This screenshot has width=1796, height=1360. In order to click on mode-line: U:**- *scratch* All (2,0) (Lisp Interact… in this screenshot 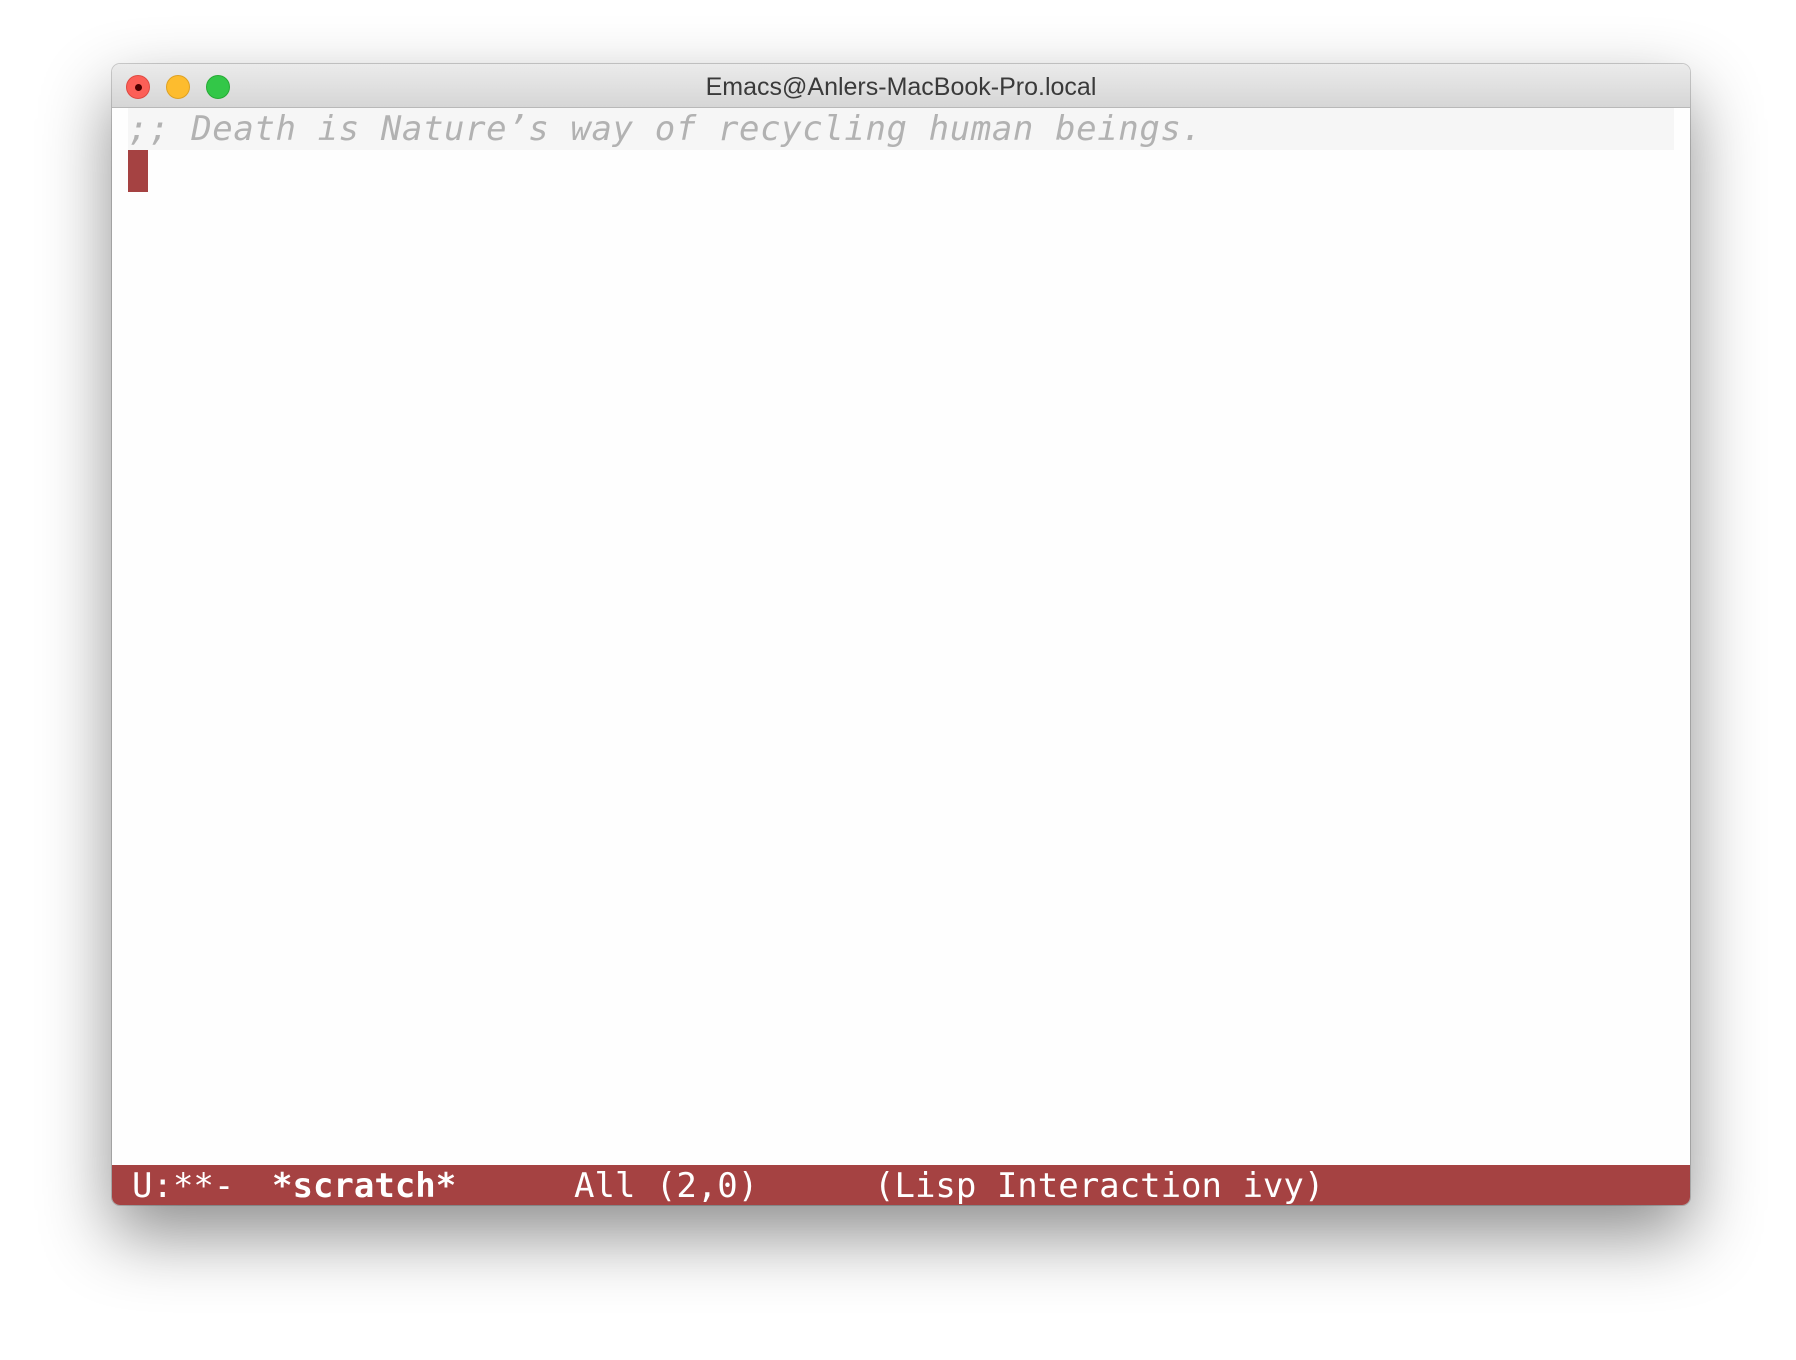, I will do `click(901, 1185)`.